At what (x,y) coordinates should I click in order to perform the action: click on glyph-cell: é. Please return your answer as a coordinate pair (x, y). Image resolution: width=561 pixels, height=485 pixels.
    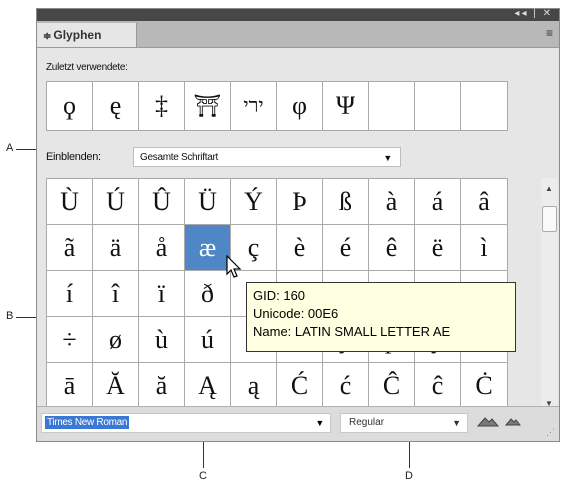
    Looking at the image, I should click on (346, 248).